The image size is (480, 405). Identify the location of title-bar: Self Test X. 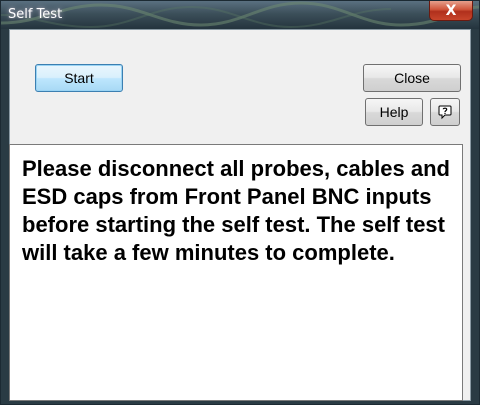
(240, 15).